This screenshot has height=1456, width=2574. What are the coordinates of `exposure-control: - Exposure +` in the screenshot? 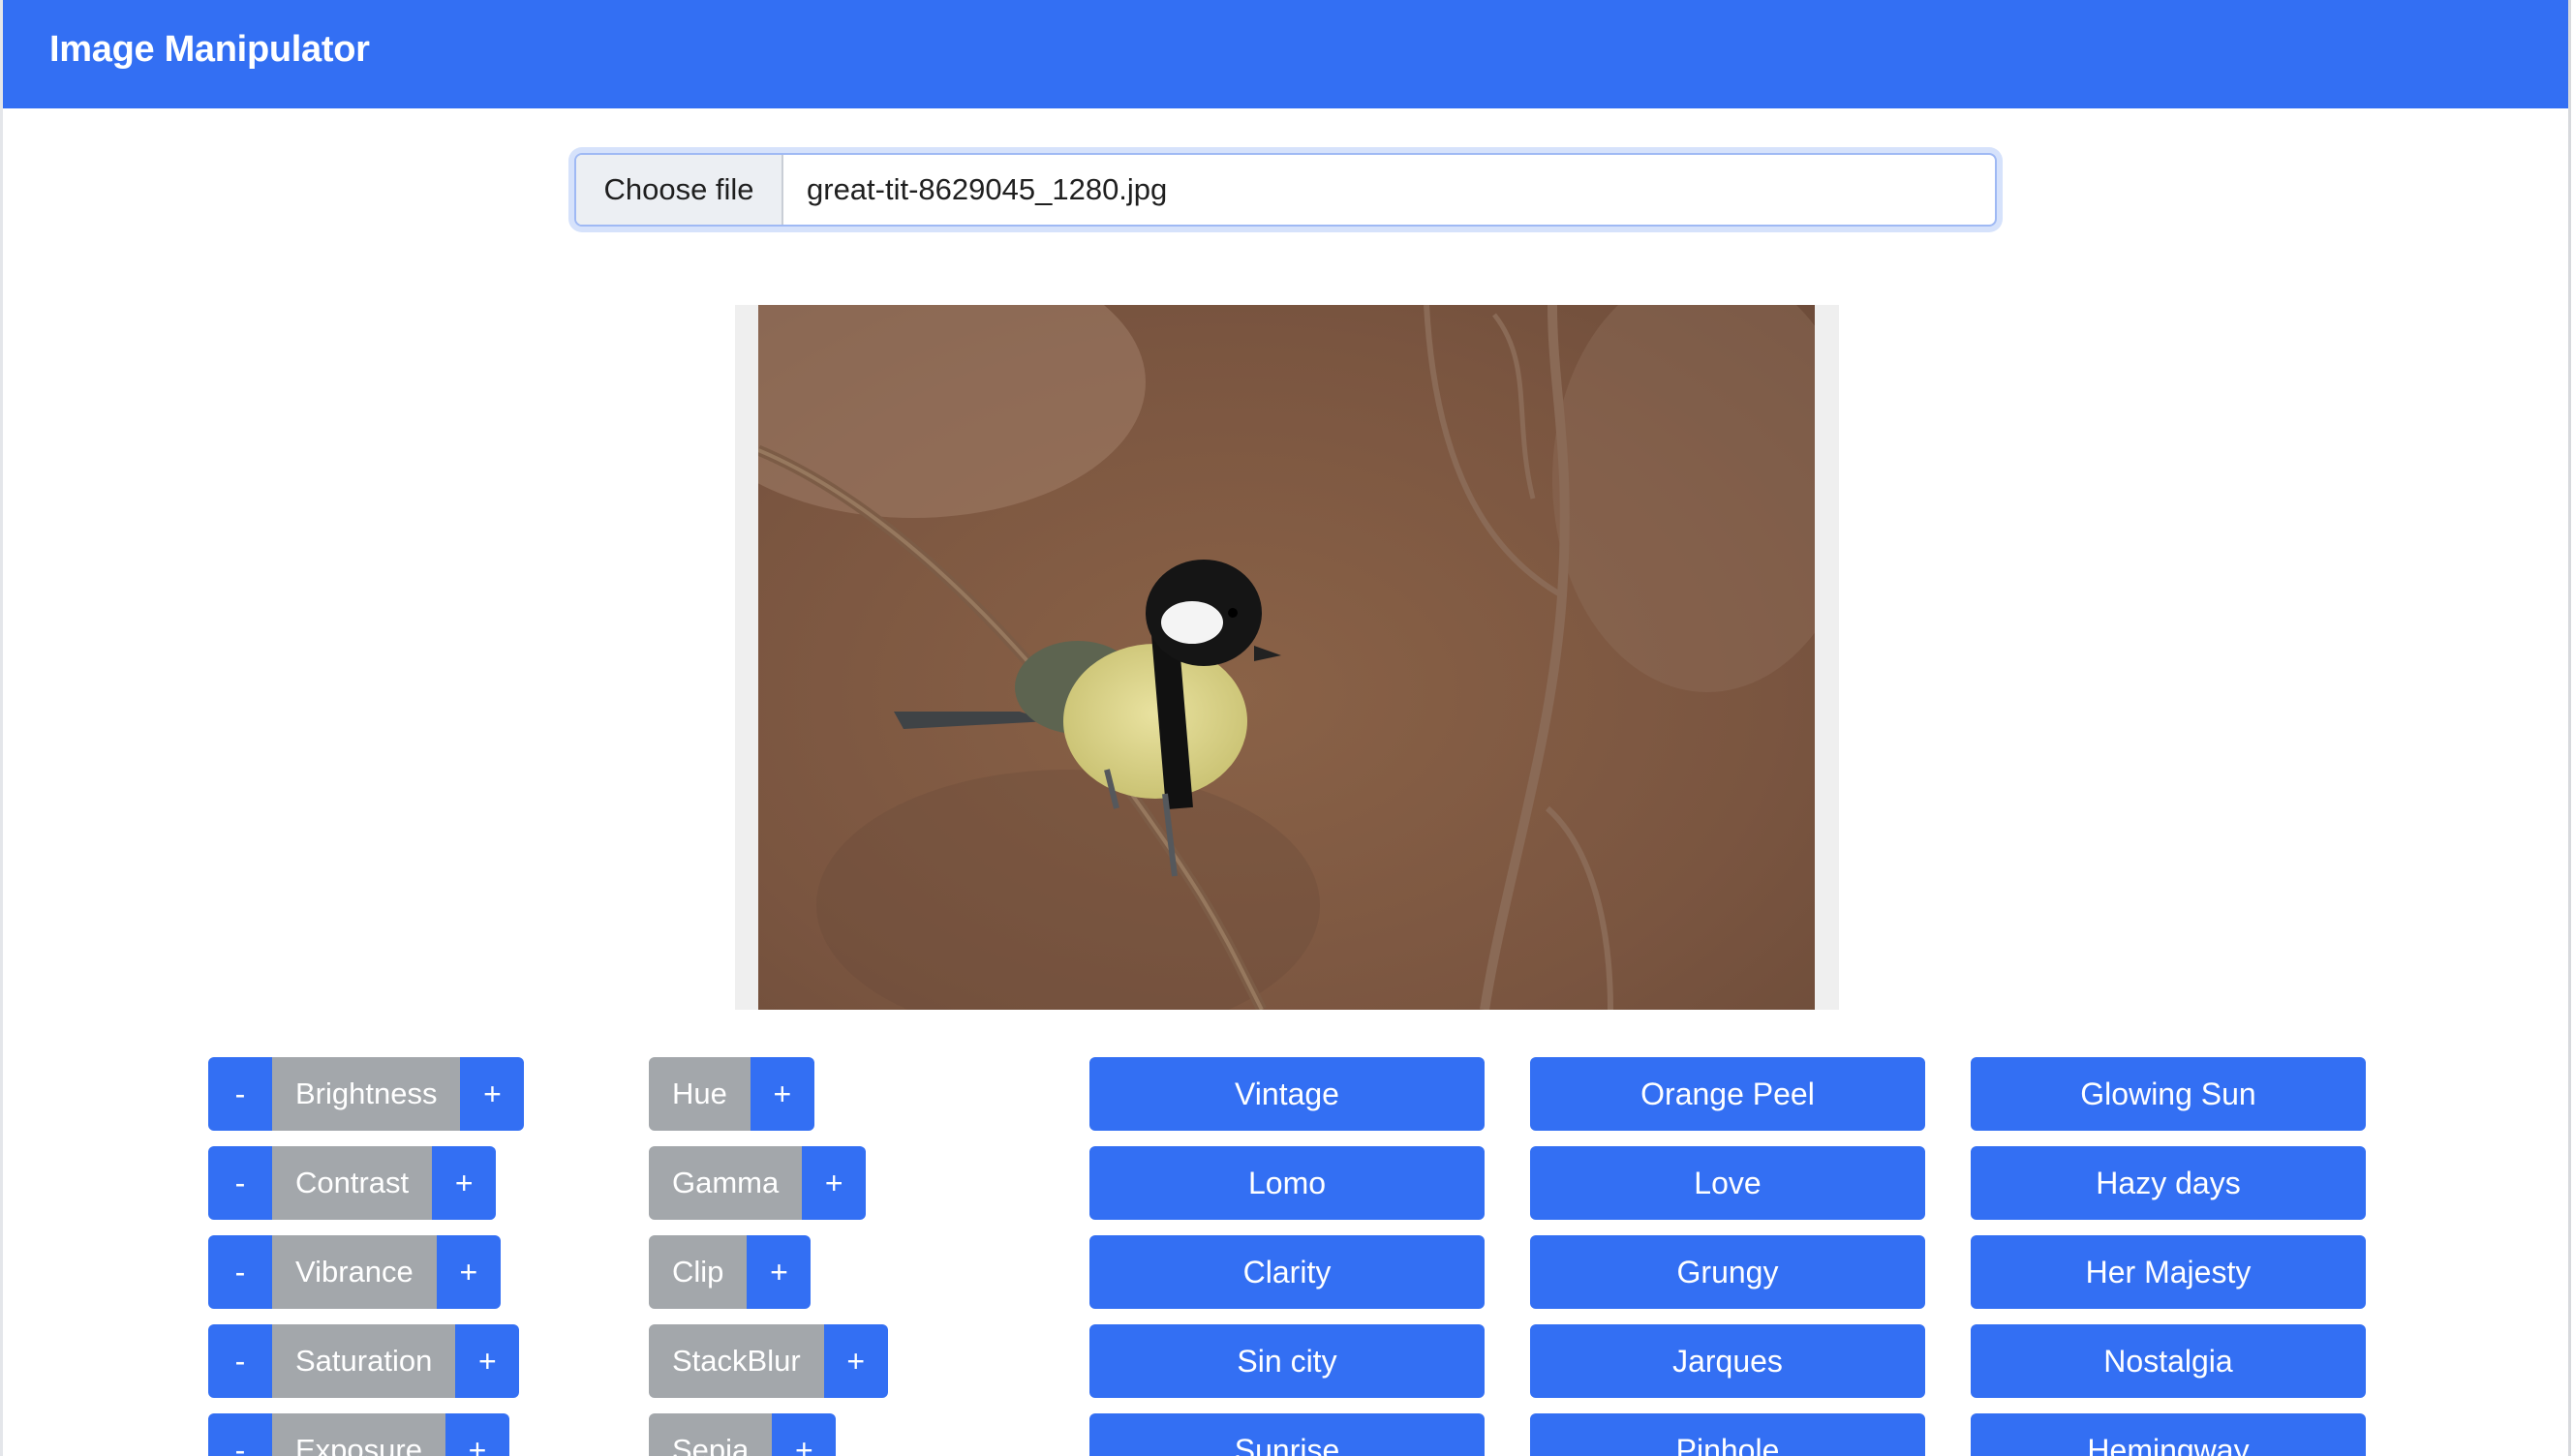 It's located at (358, 1434).